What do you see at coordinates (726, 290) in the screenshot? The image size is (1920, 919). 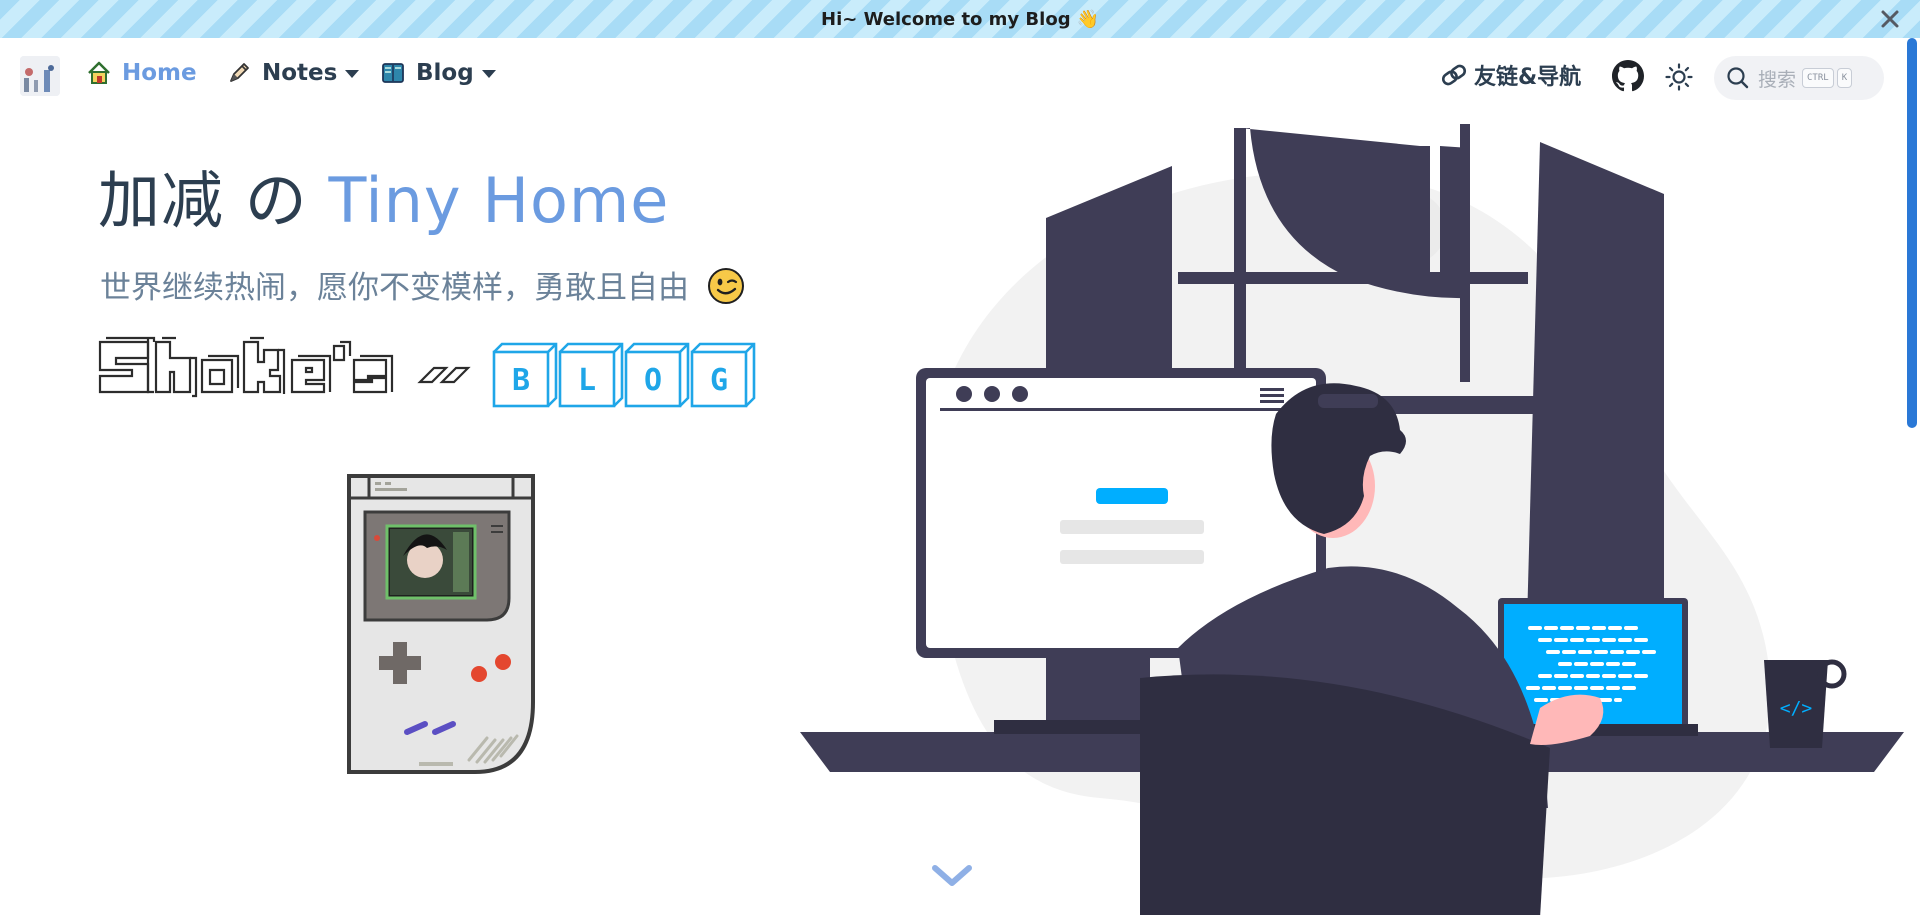 I see `wink-emoji-icon` at bounding box center [726, 290].